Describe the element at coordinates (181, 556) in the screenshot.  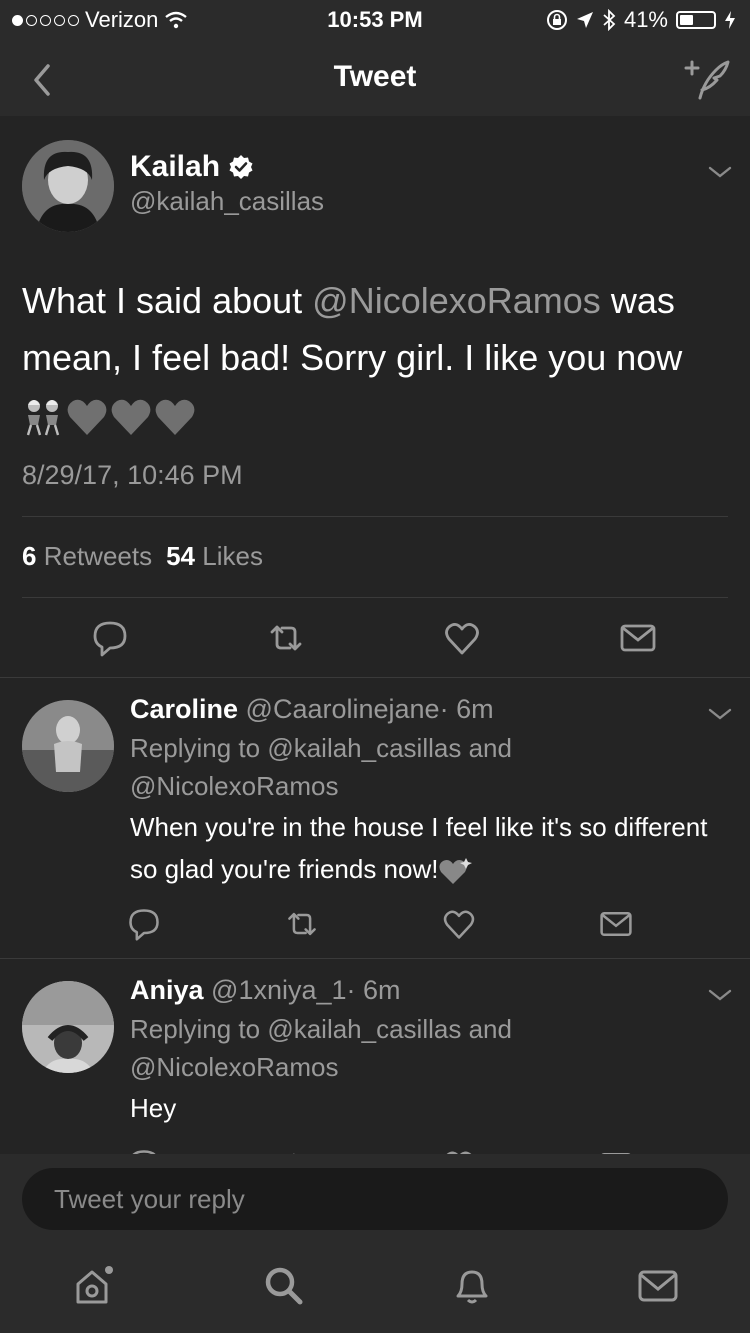
I see `likes-count: 54` at that location.